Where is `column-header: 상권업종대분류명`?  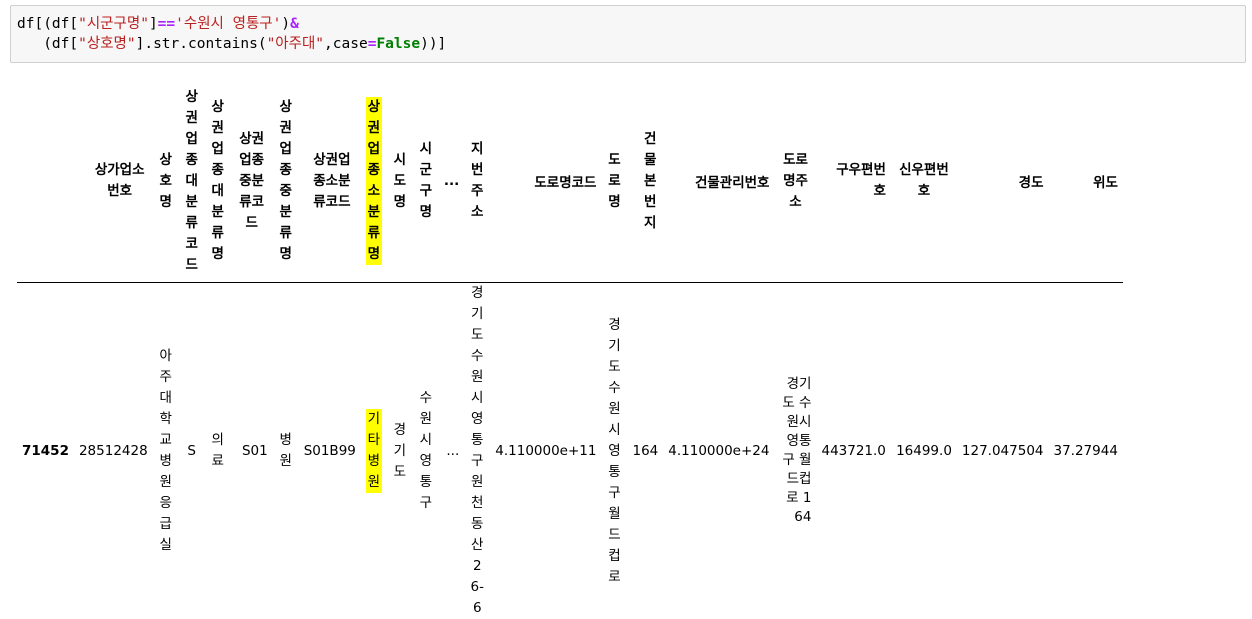 column-header: 상권업종대분류명 is located at coordinates (218, 181).